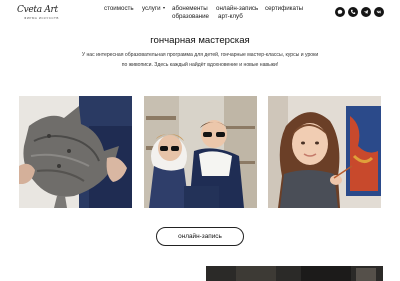 This screenshot has height=281, width=400. What do you see at coordinates (37, 10) in the screenshot?
I see `logo-script: Cveta Art` at bounding box center [37, 10].